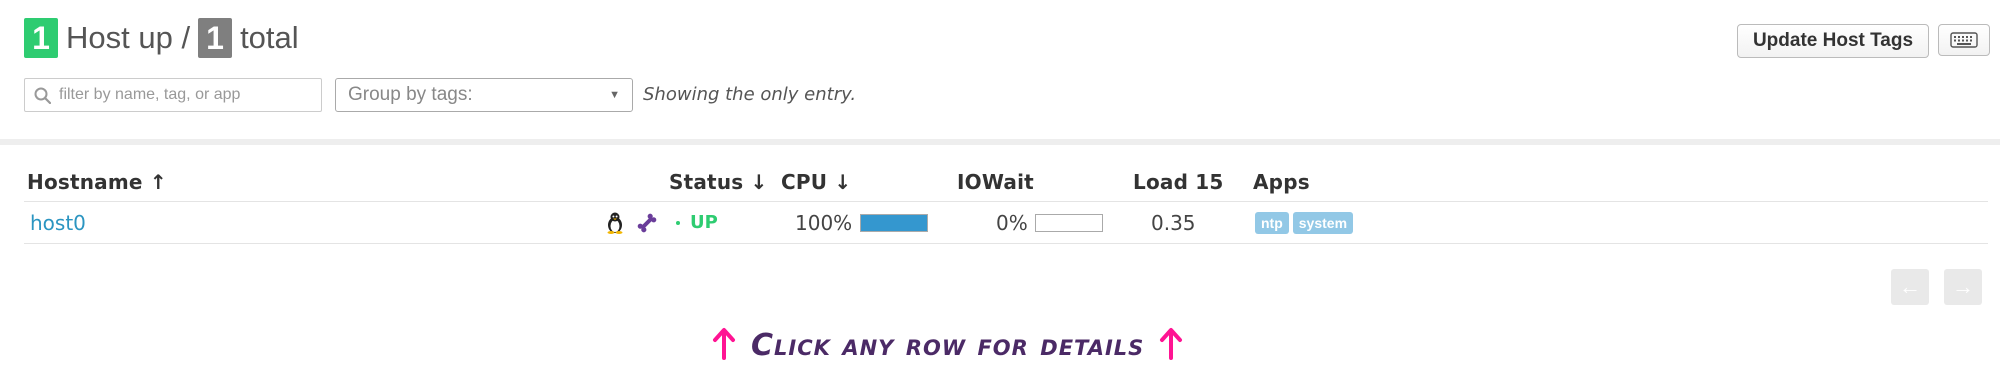  Describe the element at coordinates (269, 37) in the screenshot. I see `hosts-total-label: total` at that location.